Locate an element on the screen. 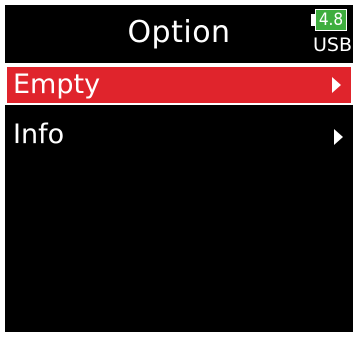  power-source-label: USB is located at coordinates (333, 45).